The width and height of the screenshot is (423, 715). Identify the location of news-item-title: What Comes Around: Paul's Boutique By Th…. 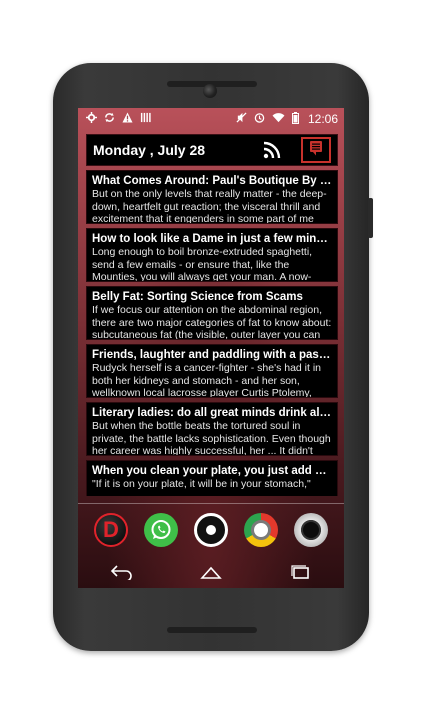
(212, 181).